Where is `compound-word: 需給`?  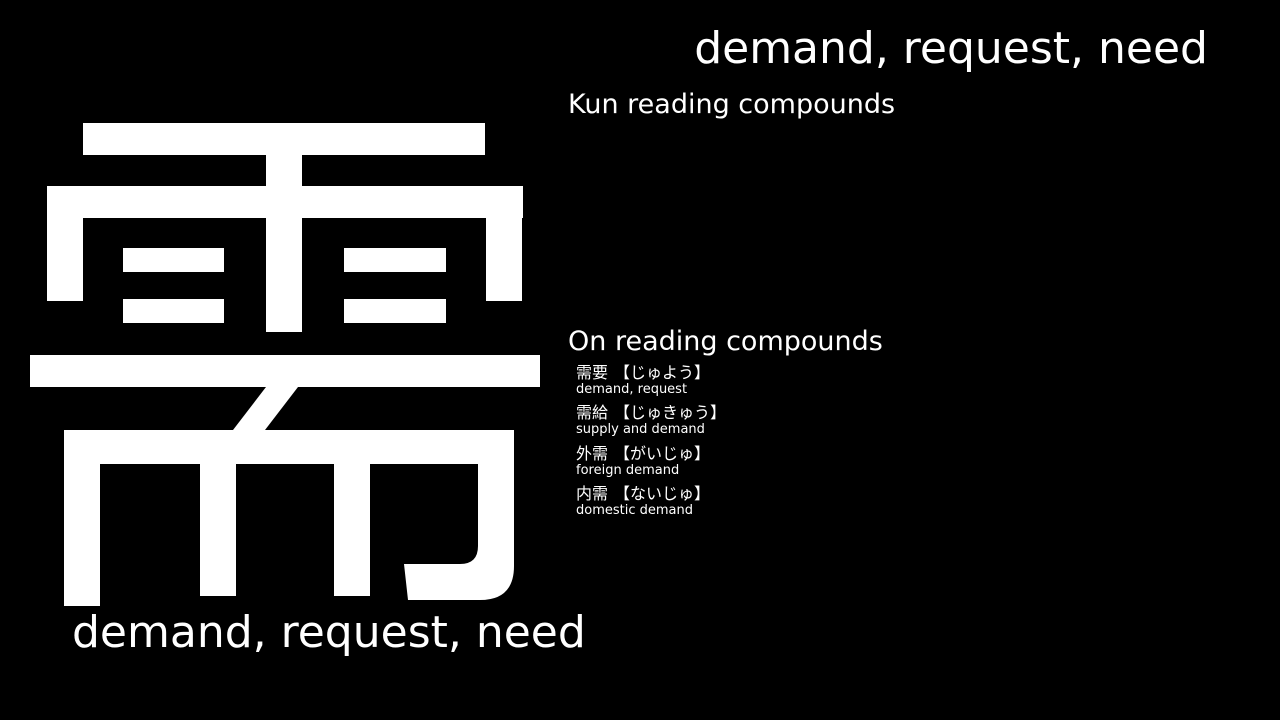
compound-word: 需給 is located at coordinates (592, 413).